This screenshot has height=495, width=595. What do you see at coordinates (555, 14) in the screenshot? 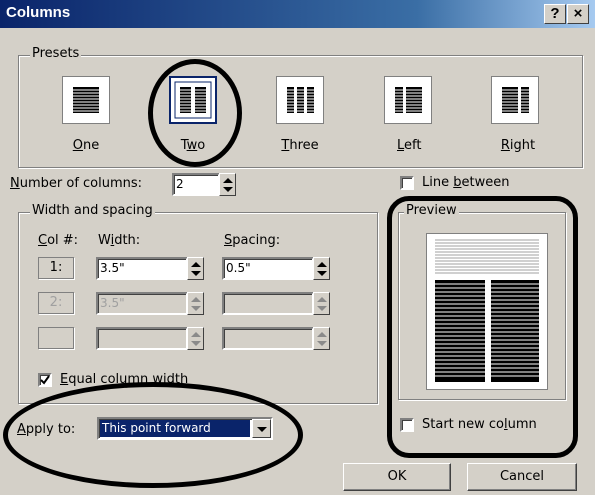
I see `help-button: ?` at bounding box center [555, 14].